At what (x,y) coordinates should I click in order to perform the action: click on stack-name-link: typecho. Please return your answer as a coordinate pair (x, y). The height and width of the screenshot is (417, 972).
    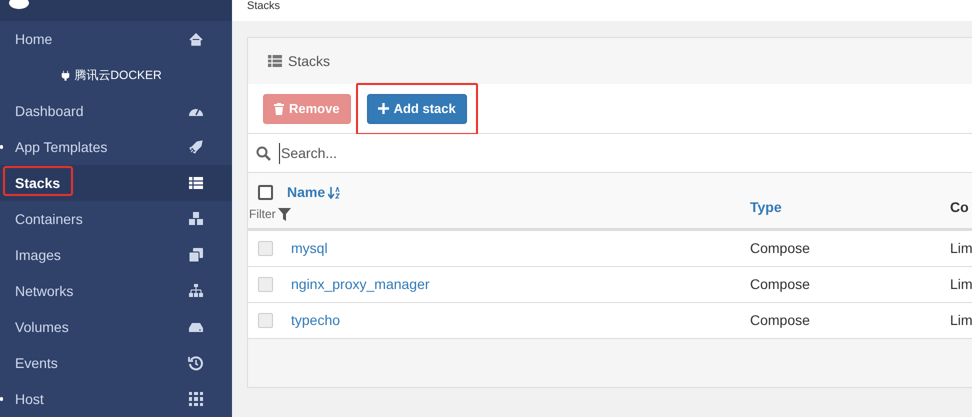
    Looking at the image, I should click on (315, 320).